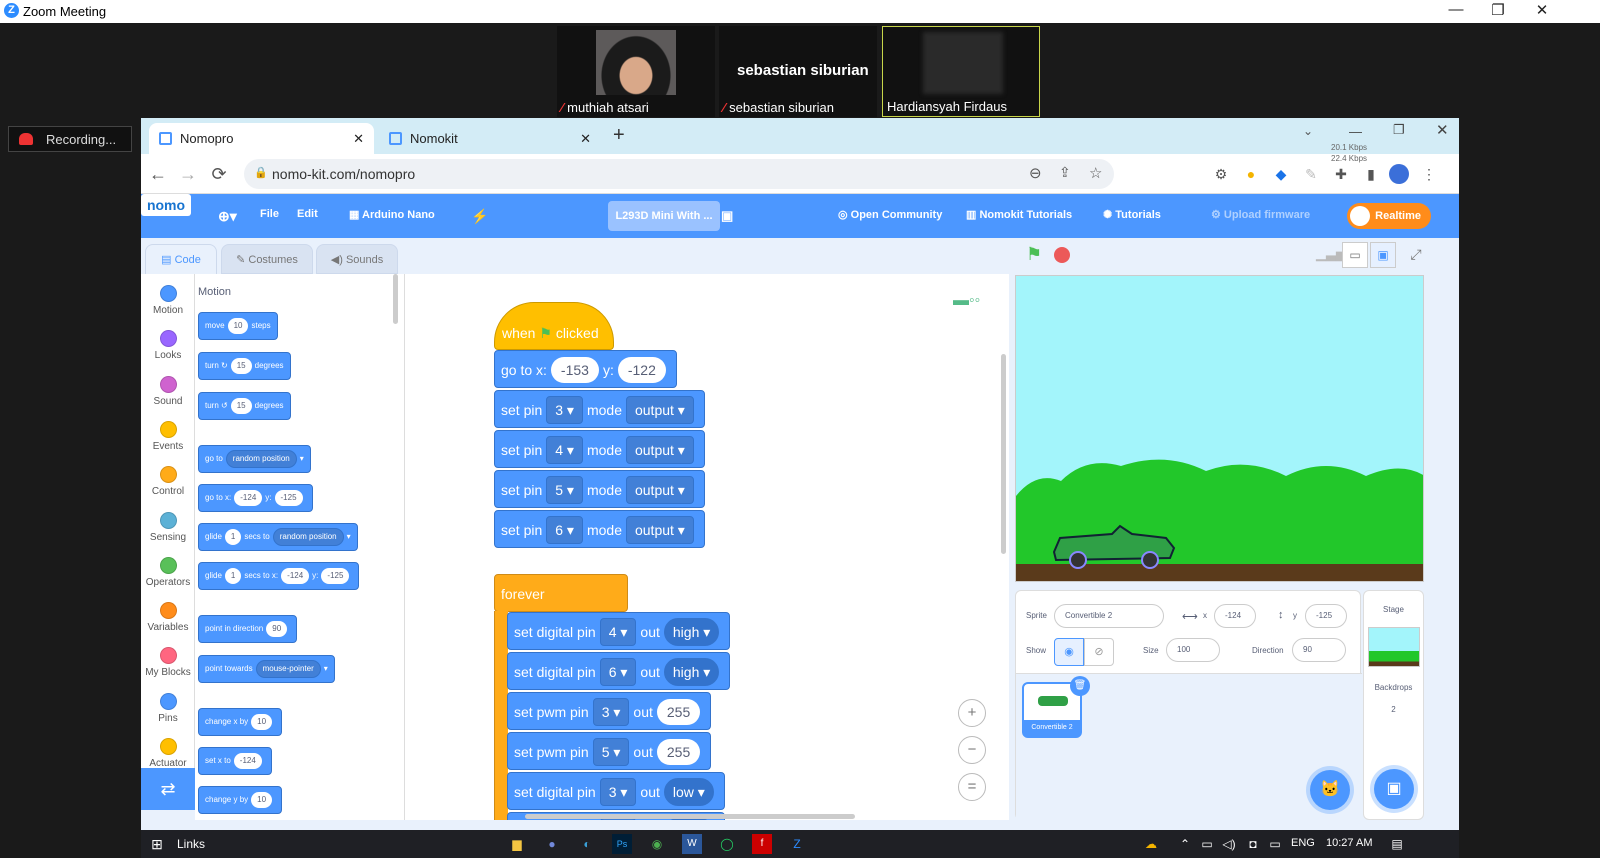 This screenshot has width=1600, height=858. What do you see at coordinates (168, 619) in the screenshot?
I see `category-variables: Variables` at bounding box center [168, 619].